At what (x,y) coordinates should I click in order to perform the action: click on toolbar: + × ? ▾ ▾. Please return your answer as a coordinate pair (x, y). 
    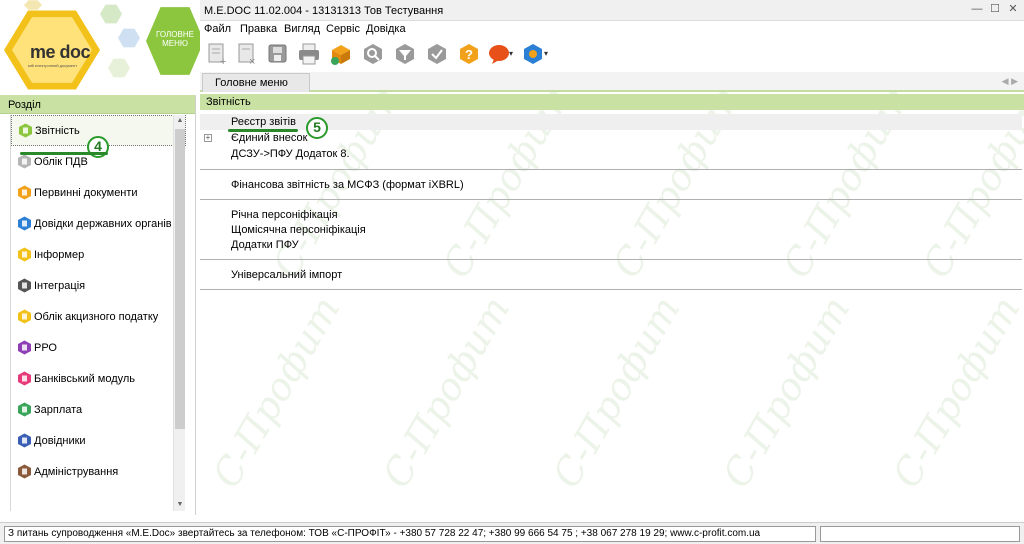
    Looking at the image, I should click on (612, 55).